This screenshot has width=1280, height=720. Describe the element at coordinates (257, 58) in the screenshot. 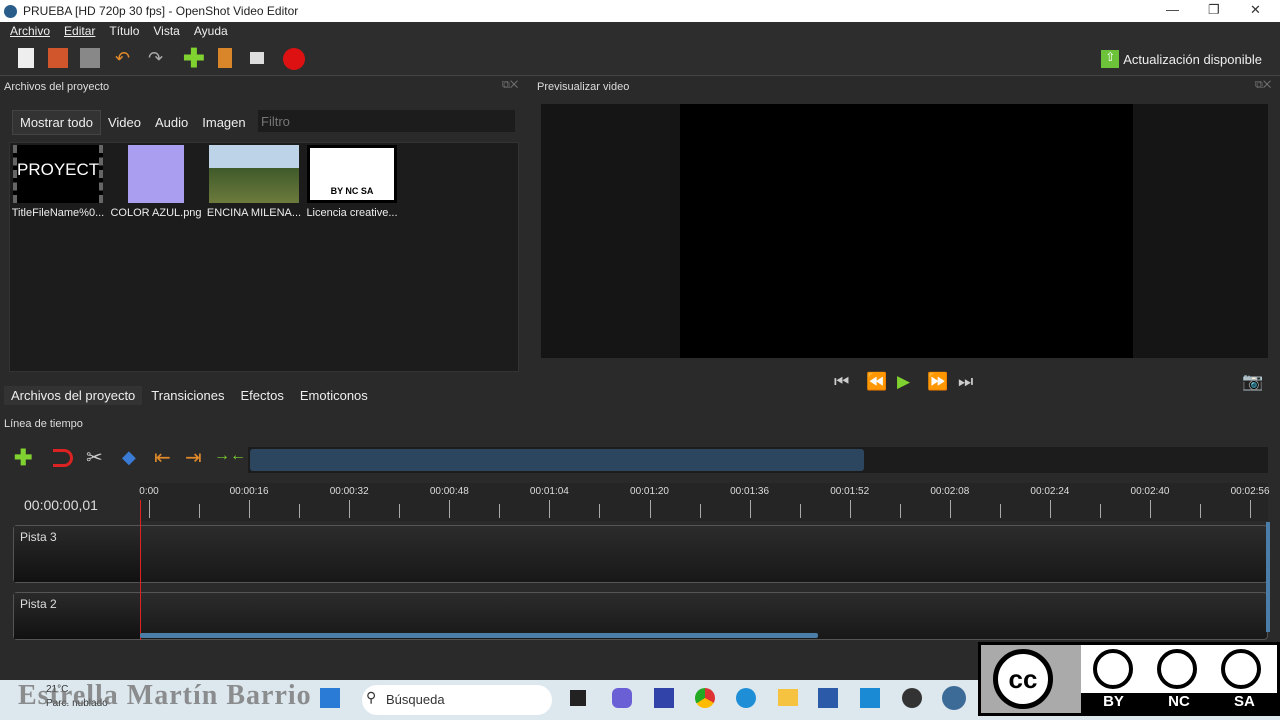

I see `fullscreen-icon` at that location.